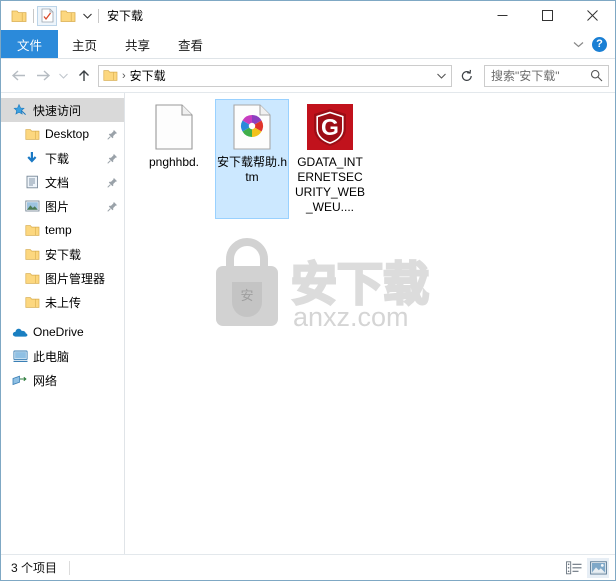 The width and height of the screenshot is (616, 581). What do you see at coordinates (57, 206) in the screenshot?
I see `sidebar-item-label: 图片` at bounding box center [57, 206].